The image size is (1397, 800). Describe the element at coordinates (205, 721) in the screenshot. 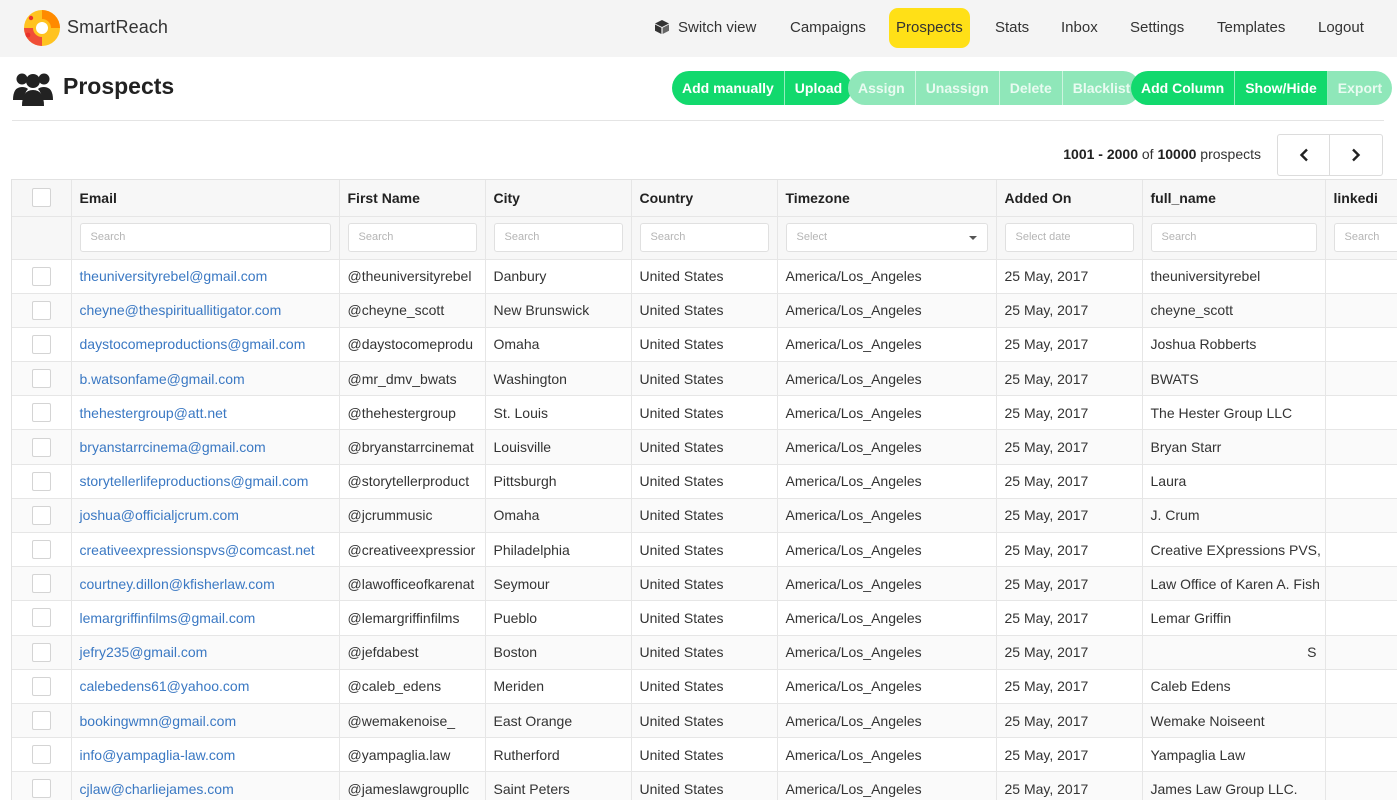

I see `cell-email: bookingwmn@gmail.com` at that location.